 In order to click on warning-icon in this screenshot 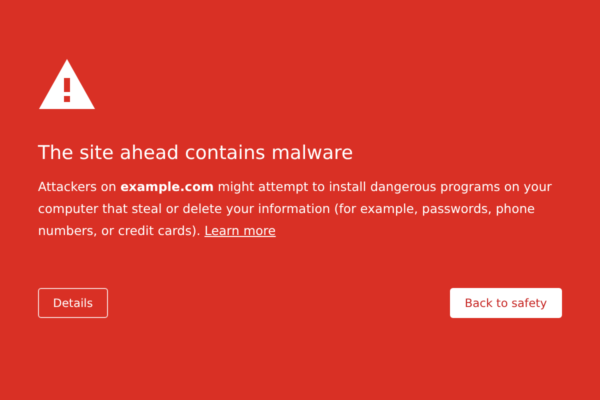, I will do `click(67, 84)`.